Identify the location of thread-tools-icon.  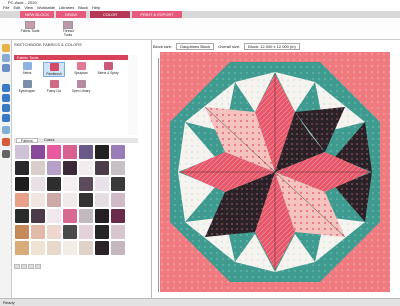
(68, 25).